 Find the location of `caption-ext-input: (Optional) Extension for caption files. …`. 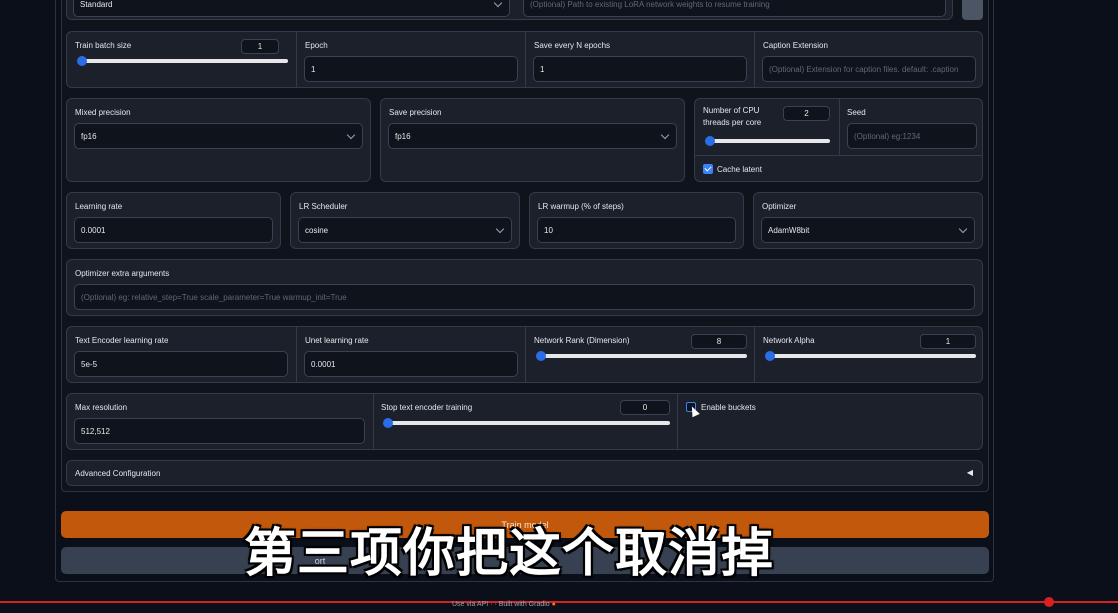

caption-ext-input: (Optional) Extension for caption files. … is located at coordinates (869, 69).